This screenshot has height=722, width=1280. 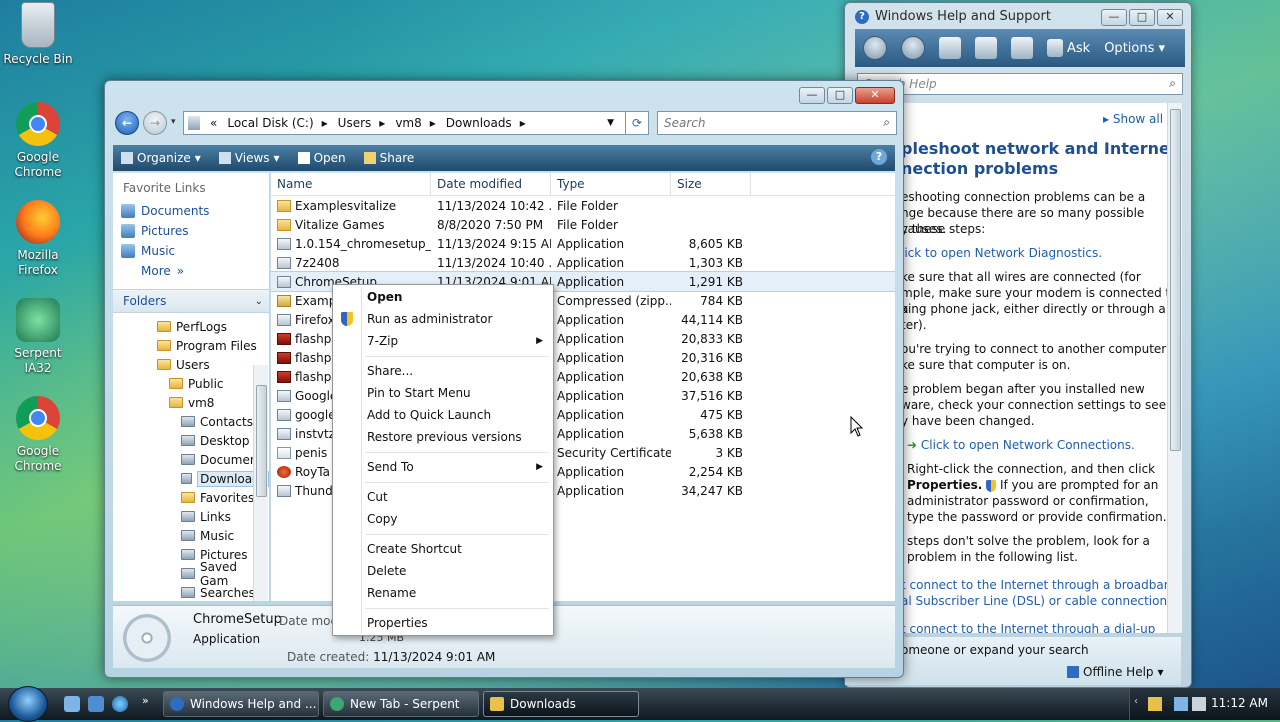 I want to click on forward-icon, so click(x=913, y=48).